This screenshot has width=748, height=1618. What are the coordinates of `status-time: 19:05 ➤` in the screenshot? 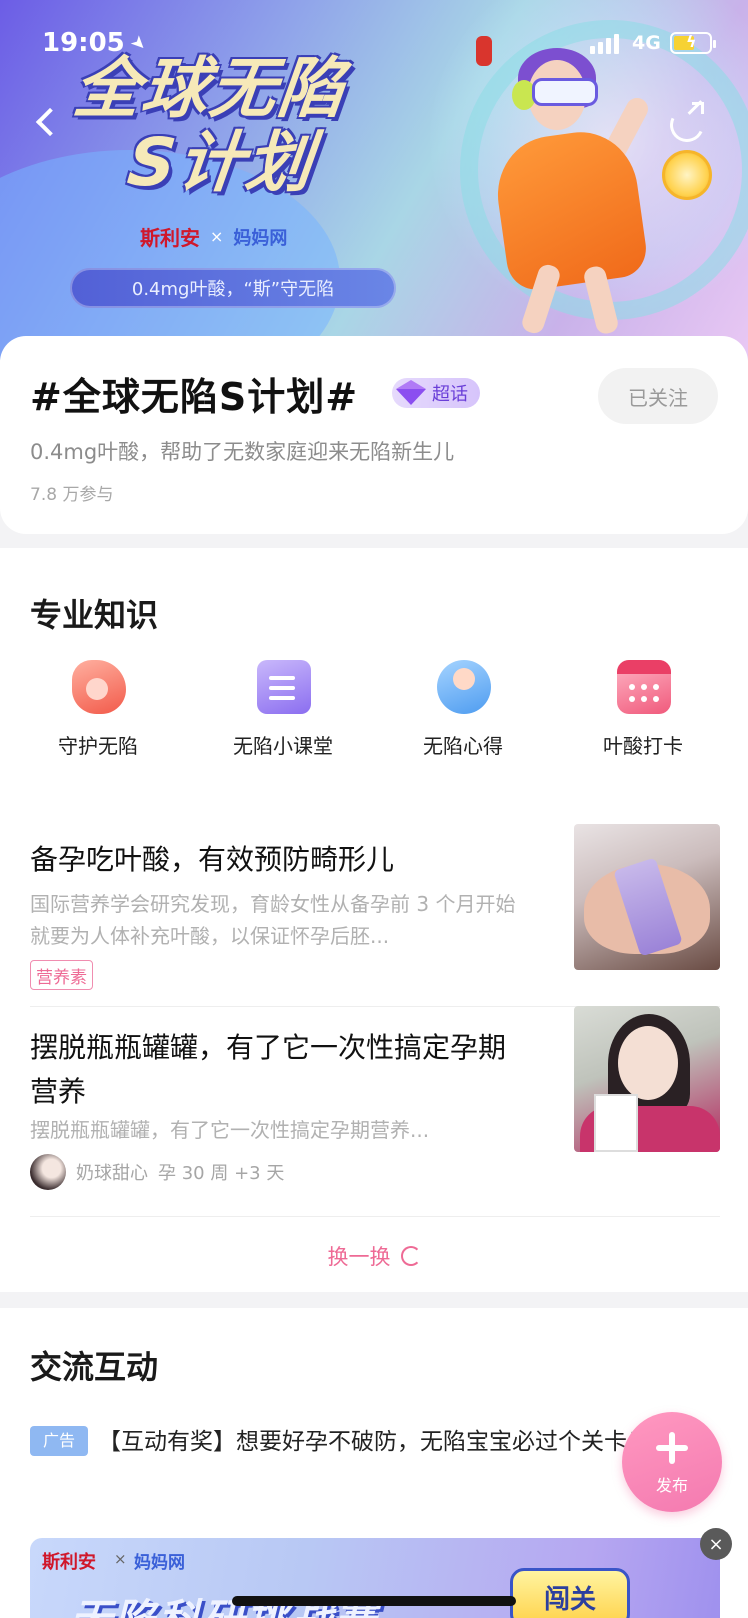 It's located at (96, 43).